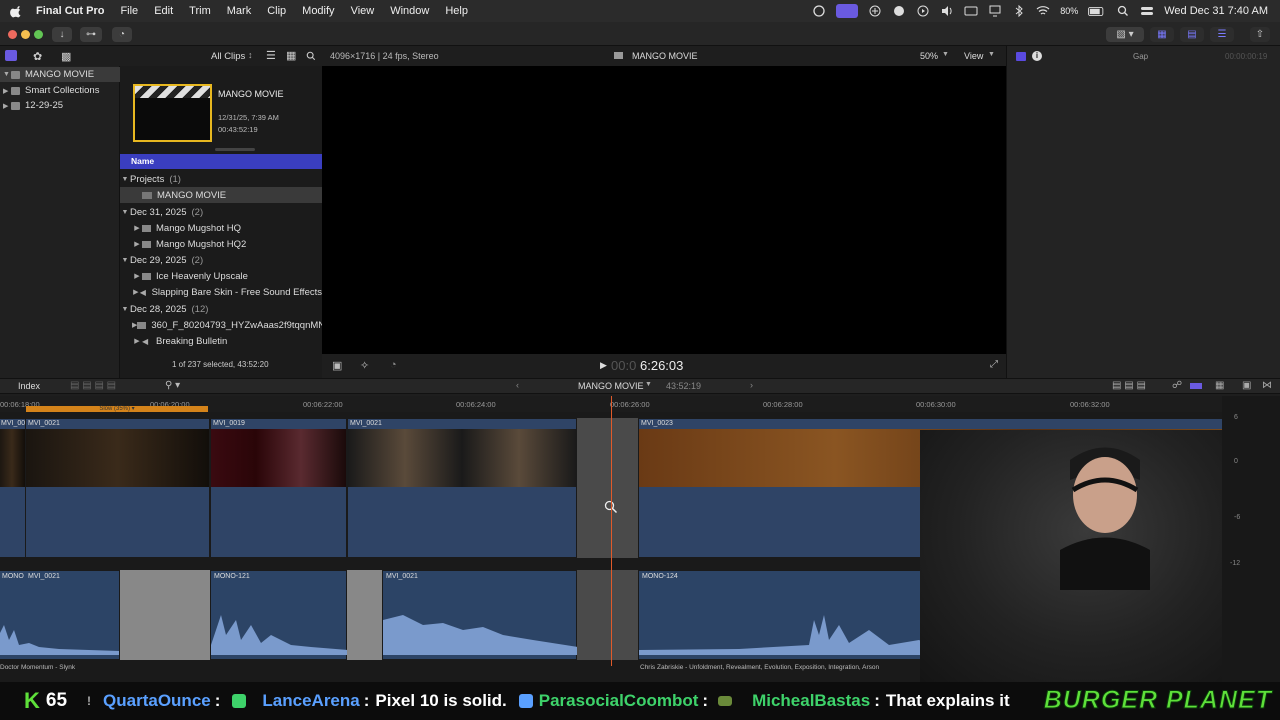 Image resolution: width=1280 pixels, height=720 pixels. I want to click on bluetooth-icon, so click(1019, 11).